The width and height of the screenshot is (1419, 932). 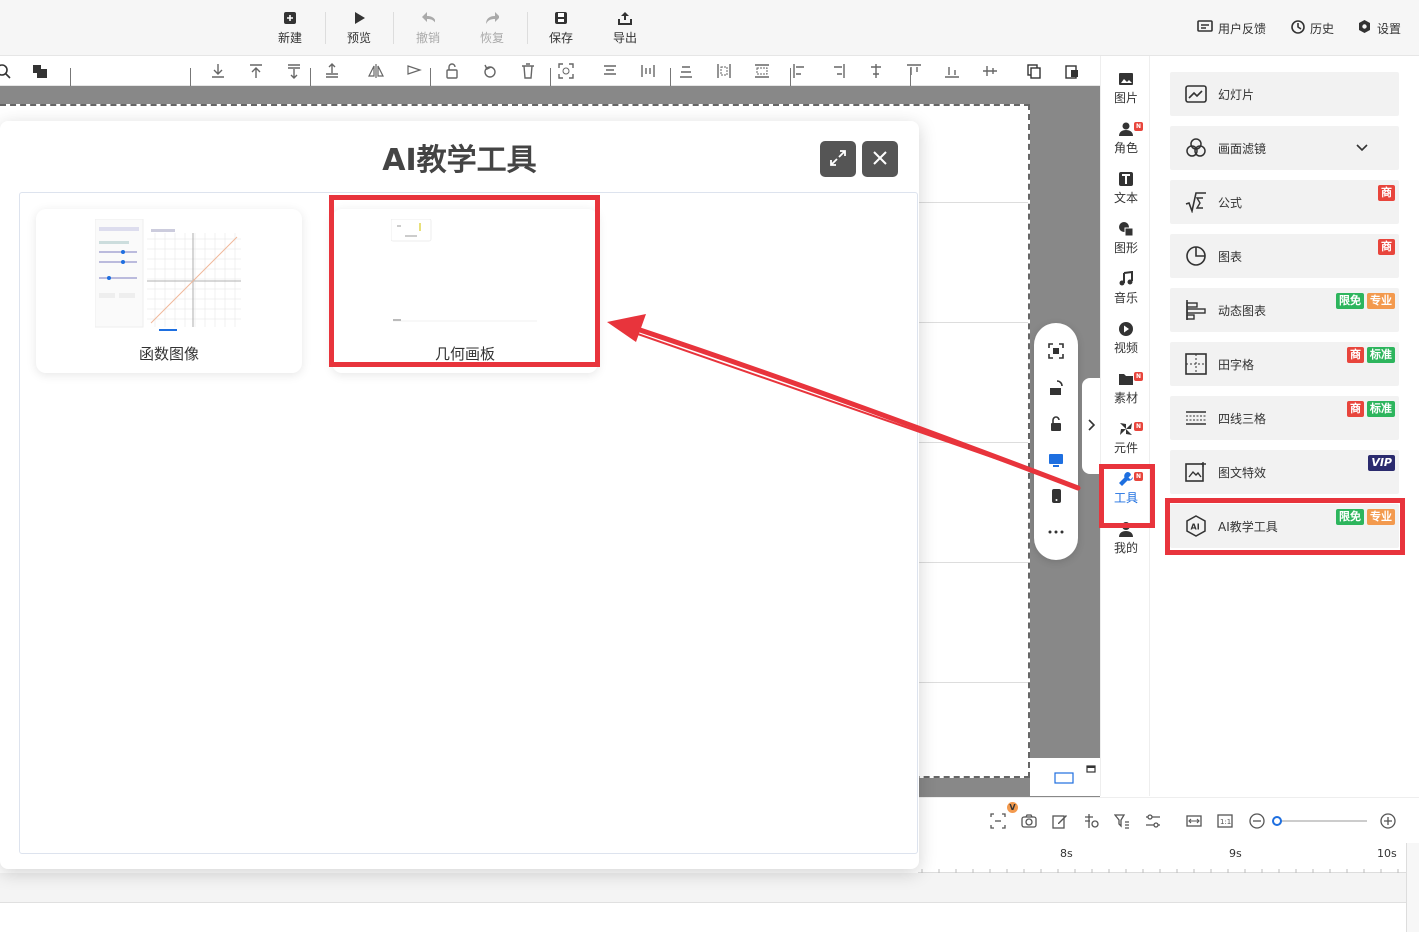 I want to click on nav-item: 图形, so click(x=1126, y=238).